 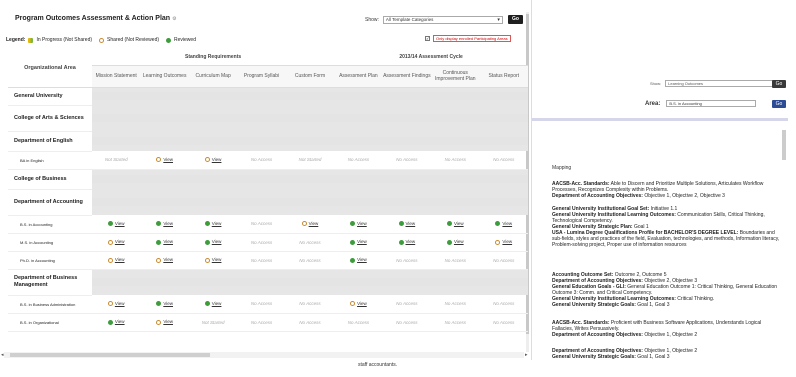 I want to click on category-select: All Template Categories, so click(x=442, y=20).